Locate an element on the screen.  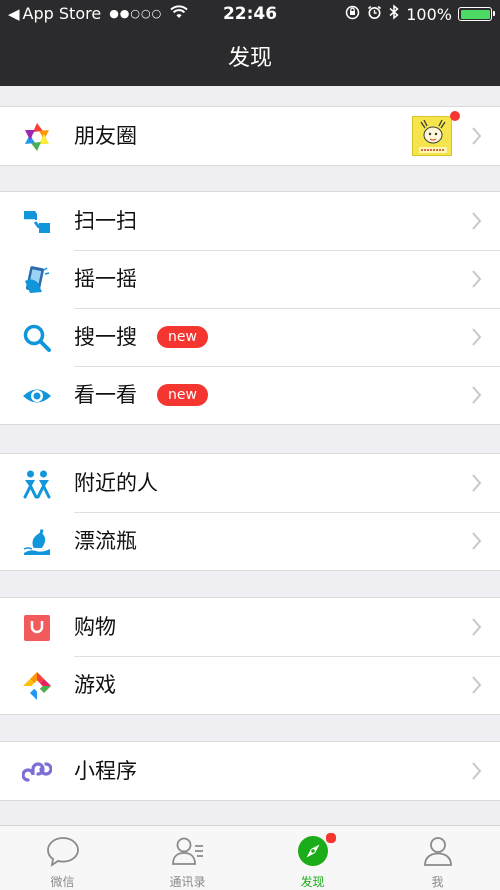
scan-icon is located at coordinates (37, 222).